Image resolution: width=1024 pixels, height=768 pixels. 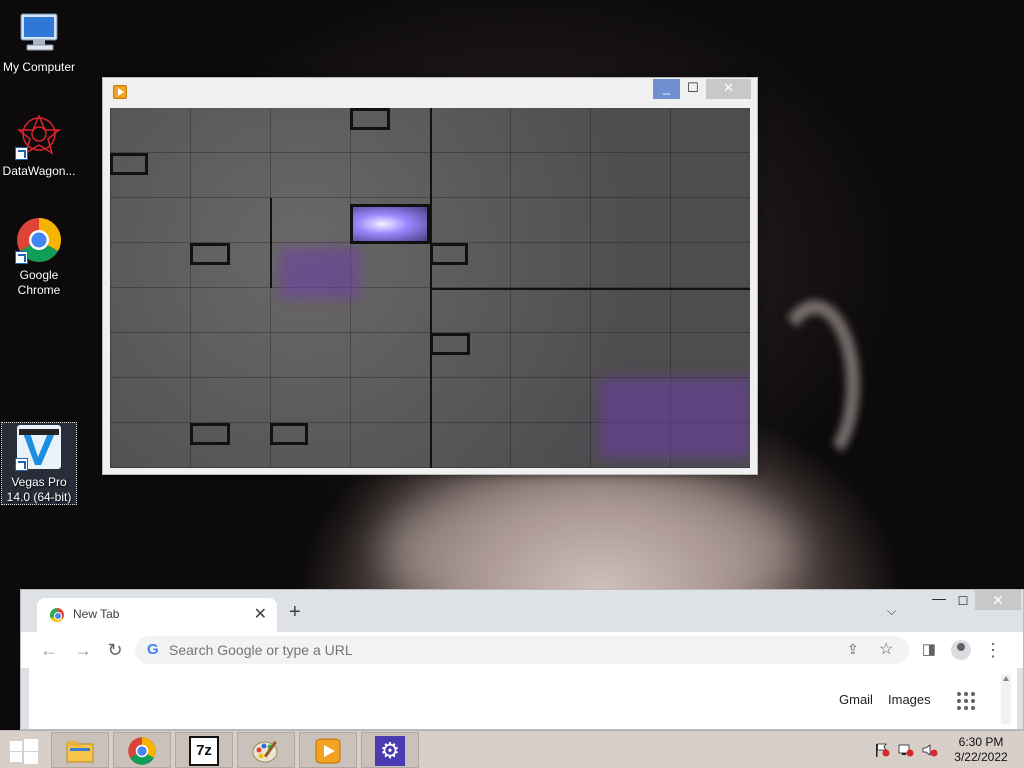 I want to click on paint-icon, so click(x=266, y=751).